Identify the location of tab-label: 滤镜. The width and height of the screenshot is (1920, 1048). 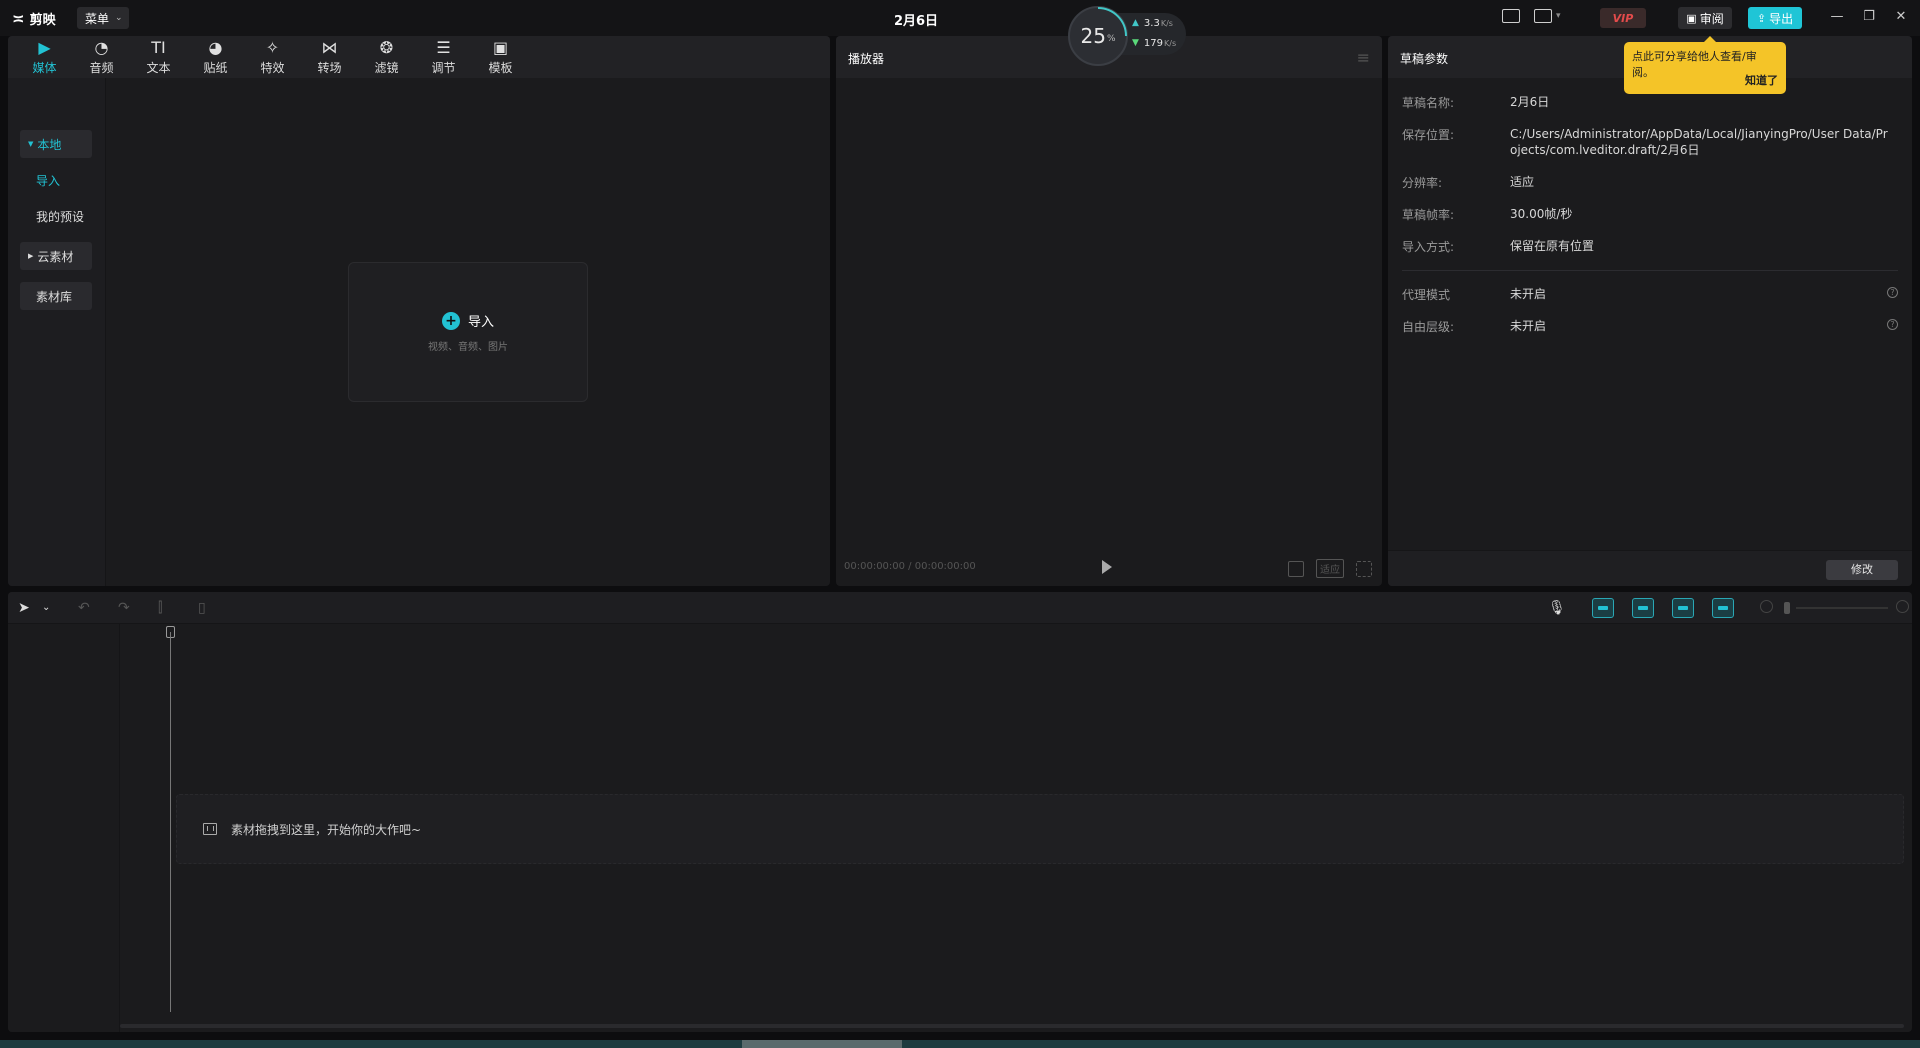
(386, 67).